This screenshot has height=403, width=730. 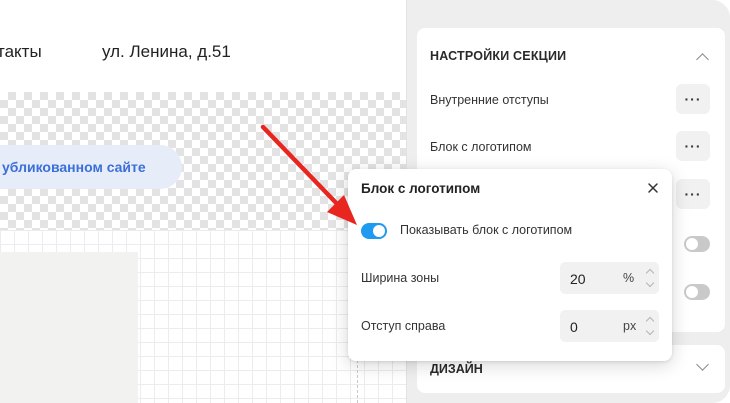 What do you see at coordinates (421, 188) in the screenshot?
I see `popover-title: Блок с логотипом` at bounding box center [421, 188].